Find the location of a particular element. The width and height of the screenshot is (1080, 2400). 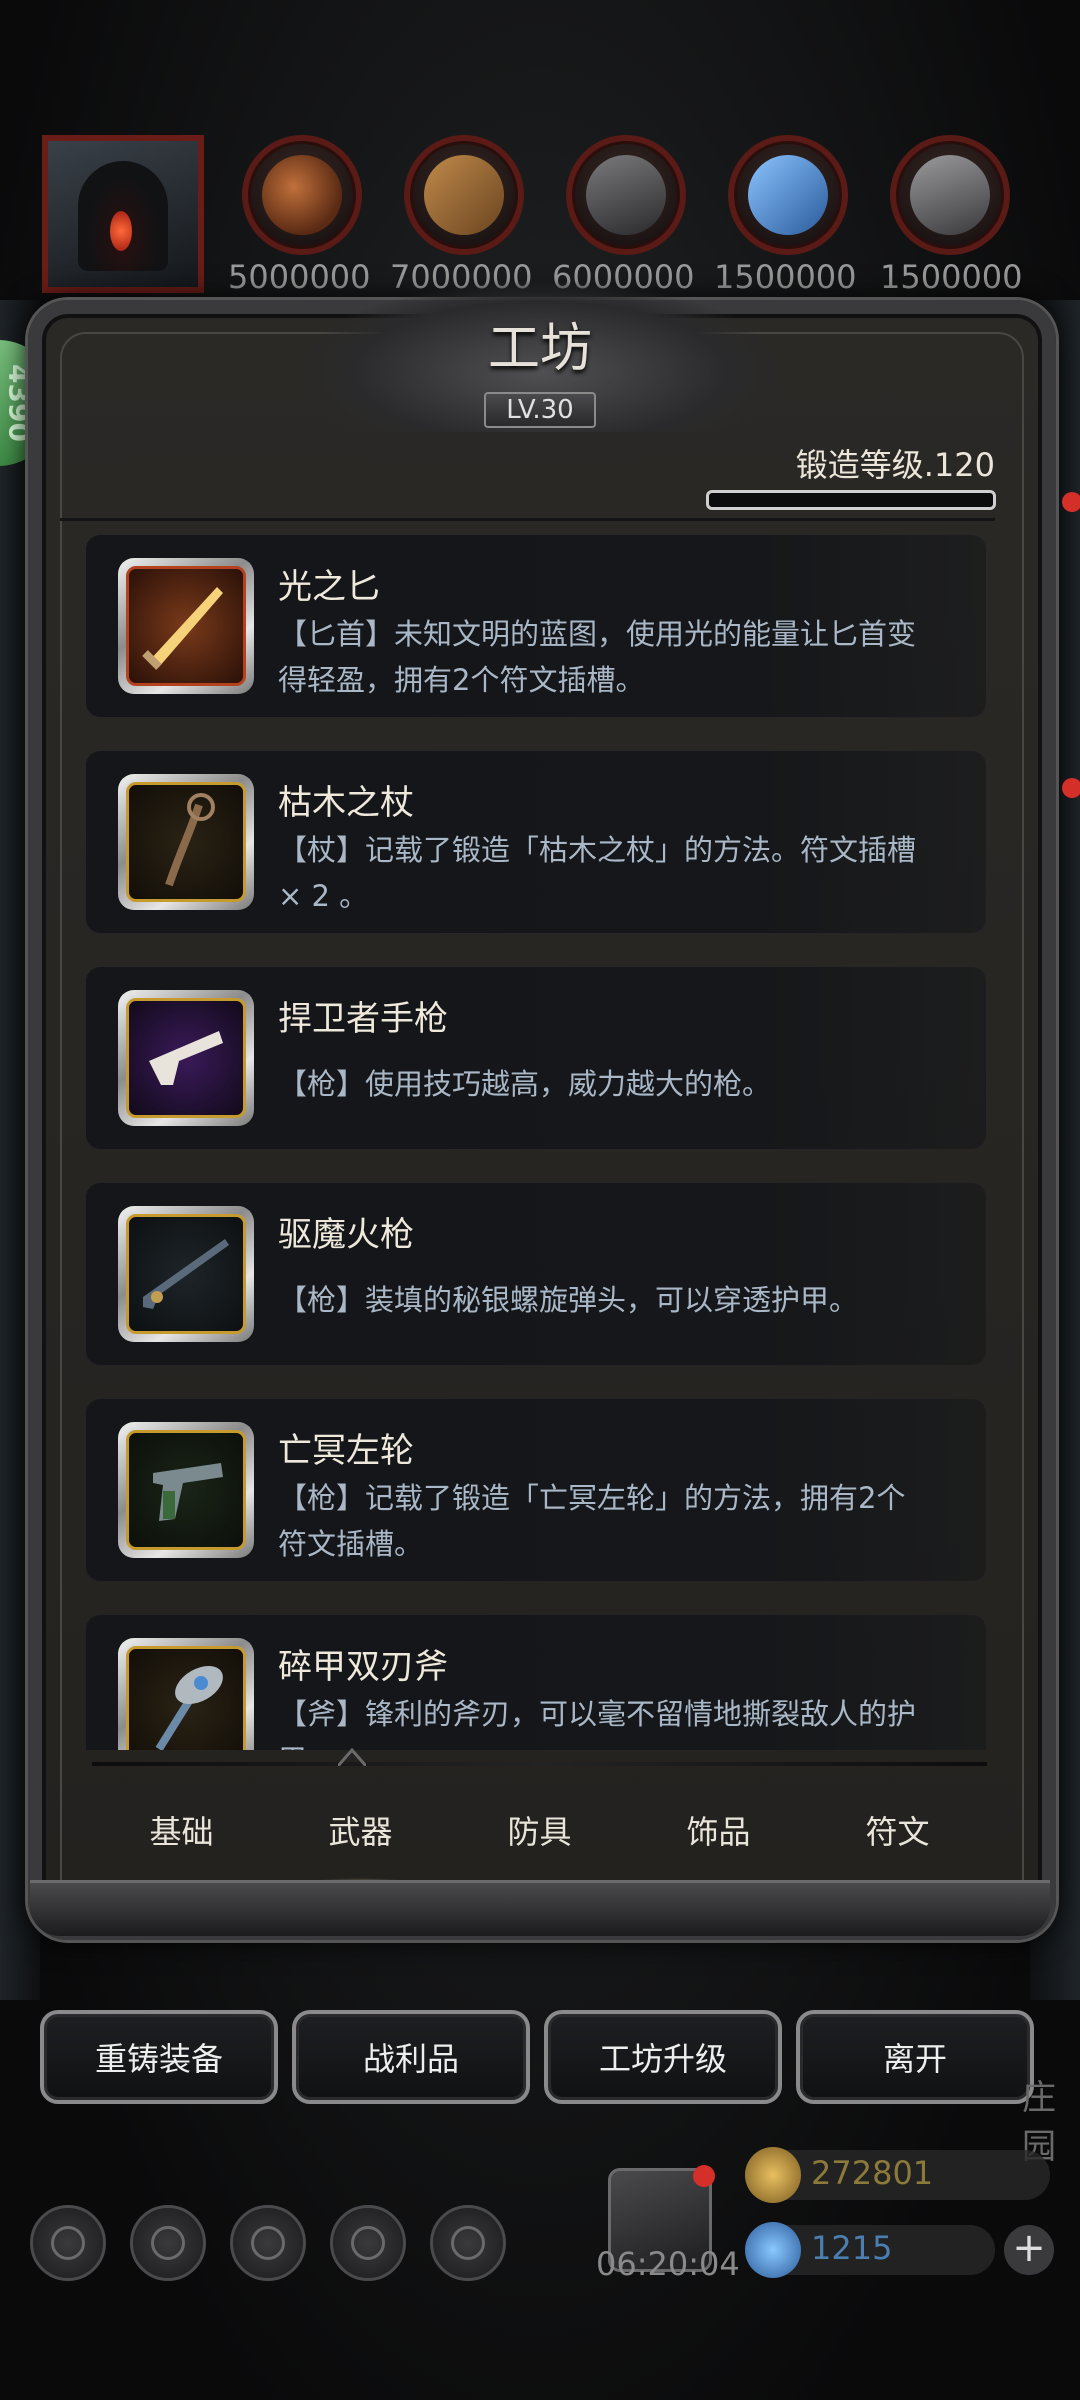

crystal-resource-slot is located at coordinates (788, 195).